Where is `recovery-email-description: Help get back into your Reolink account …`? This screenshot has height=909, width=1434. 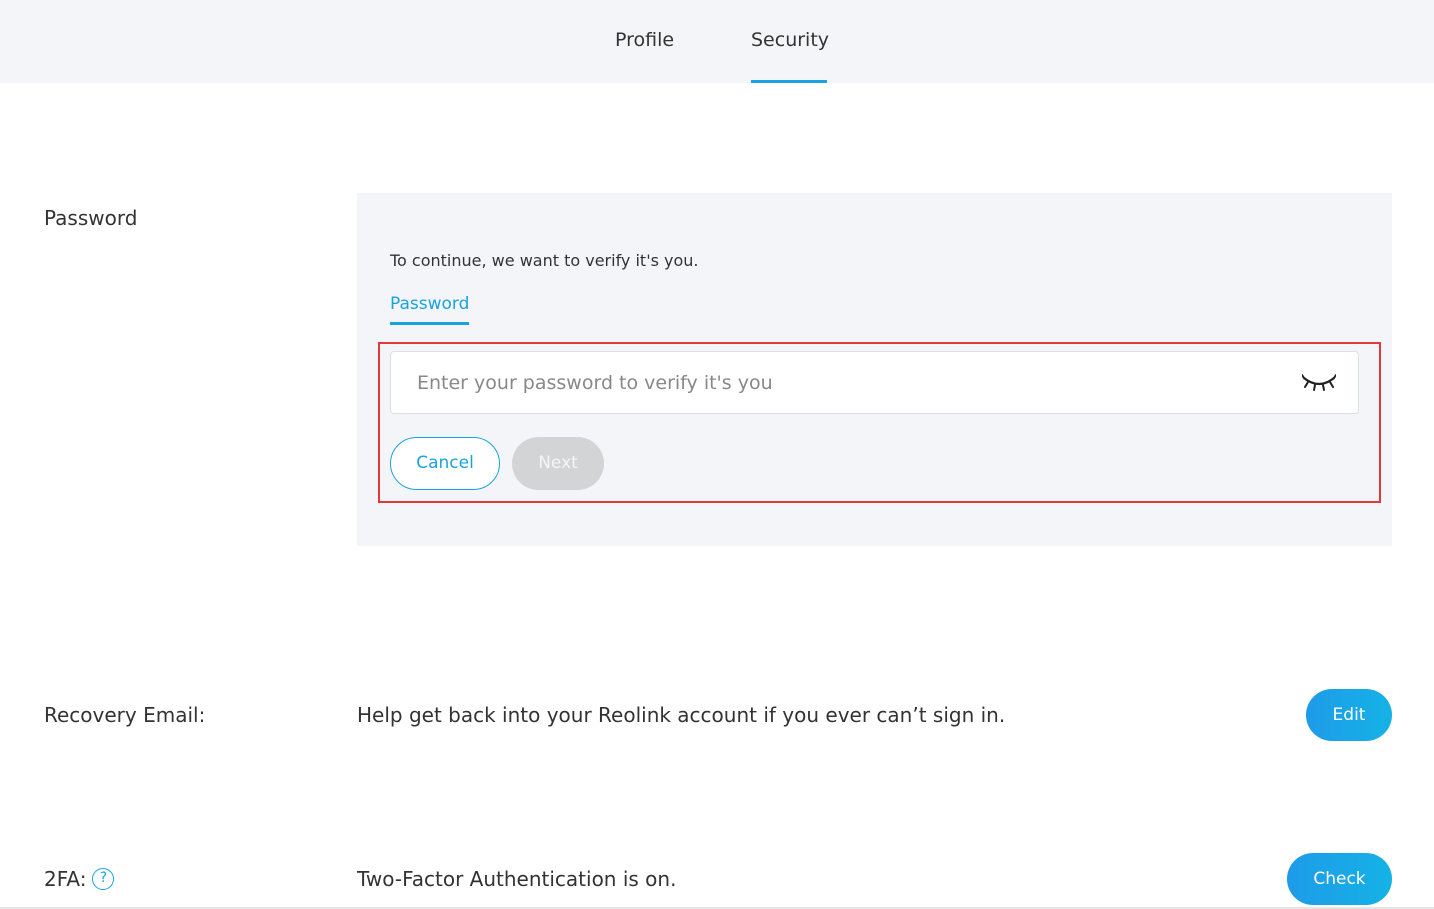
recovery-email-description: Help get back into your Reolink account … is located at coordinates (681, 715).